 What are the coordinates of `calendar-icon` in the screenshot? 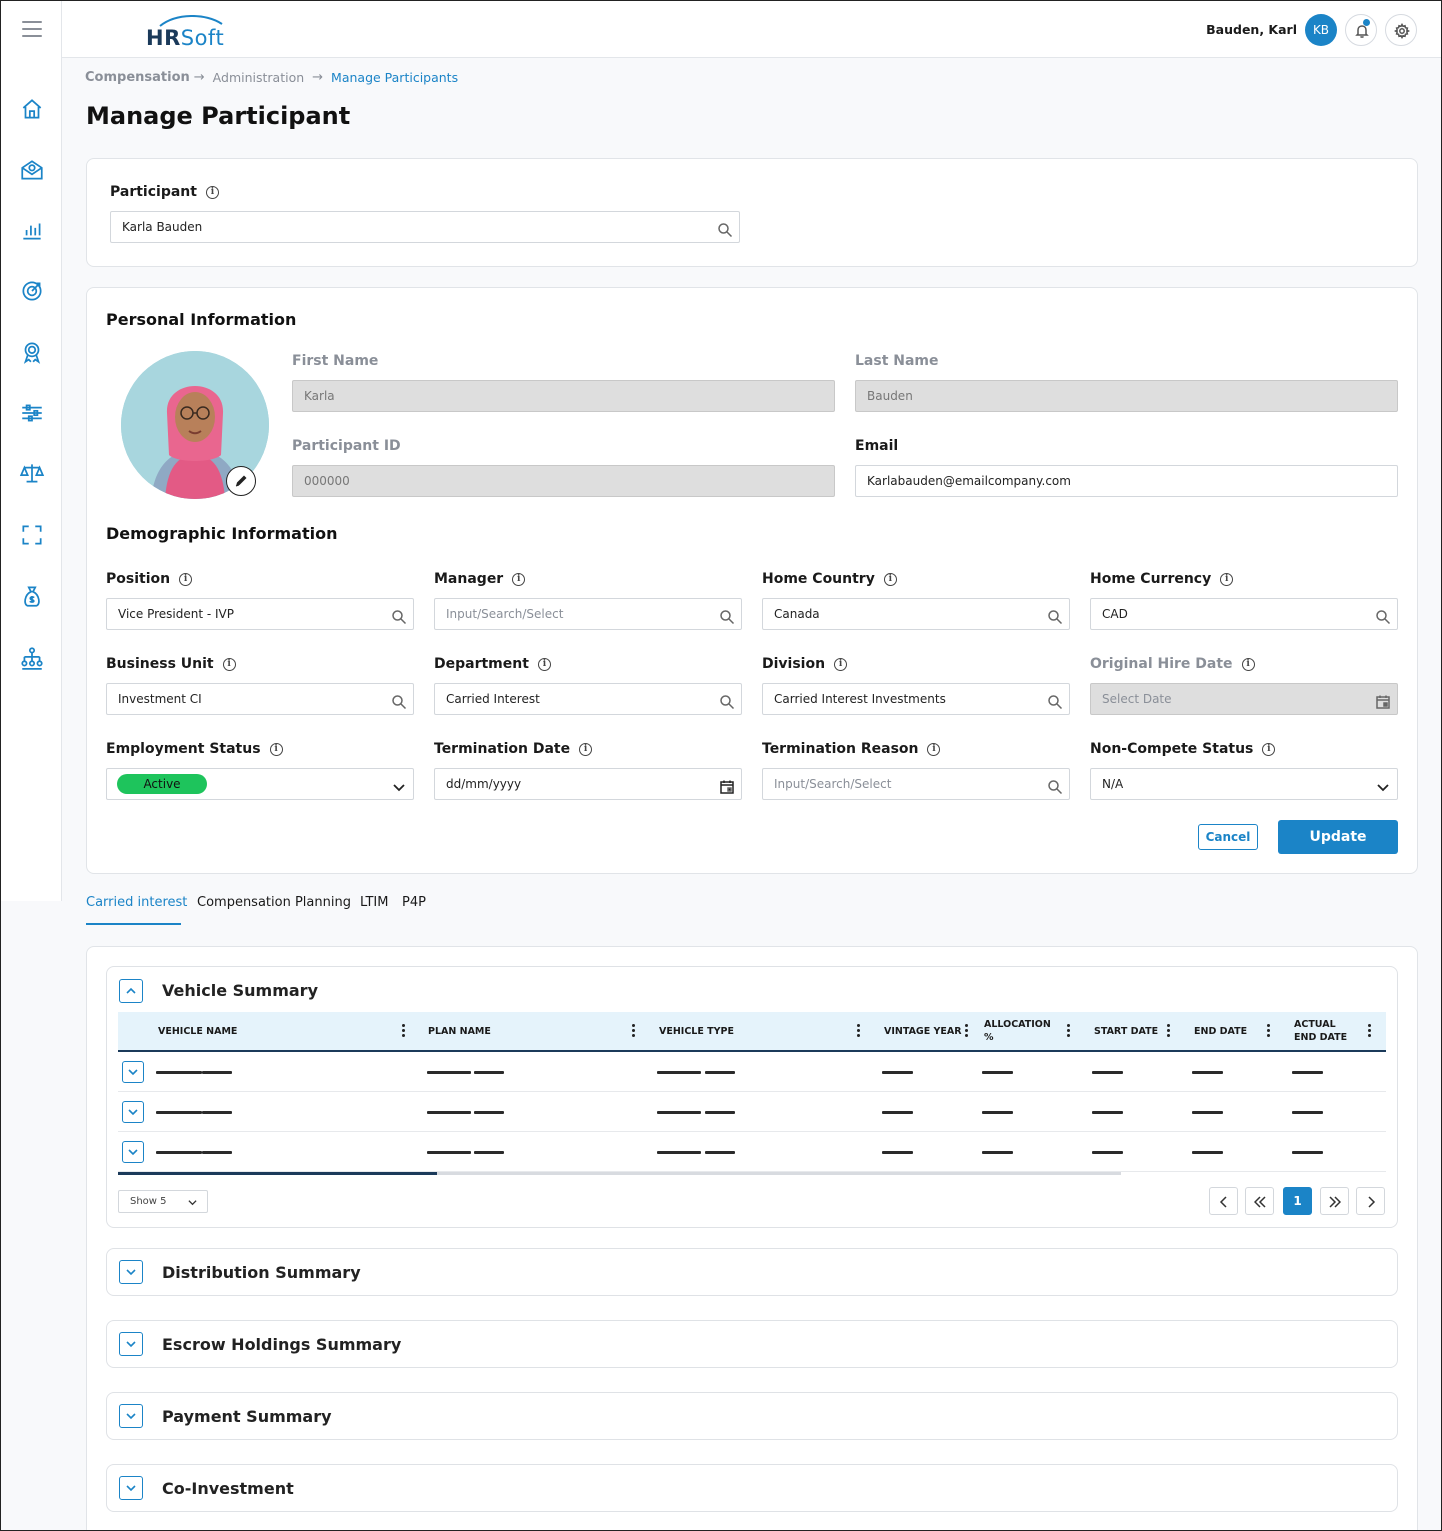 It's located at (727, 785).